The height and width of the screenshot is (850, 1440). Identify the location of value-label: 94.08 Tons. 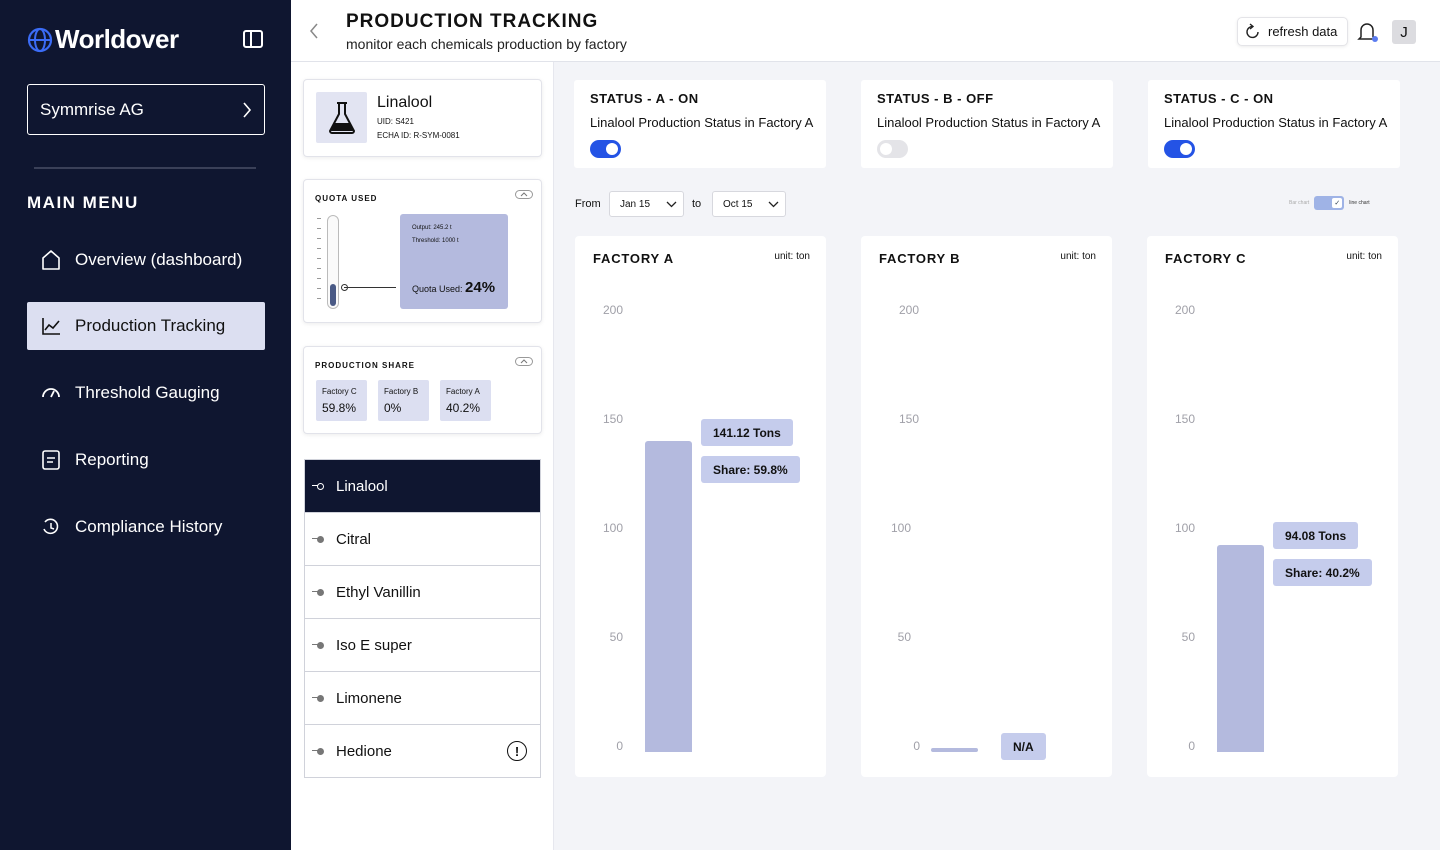
(1316, 535).